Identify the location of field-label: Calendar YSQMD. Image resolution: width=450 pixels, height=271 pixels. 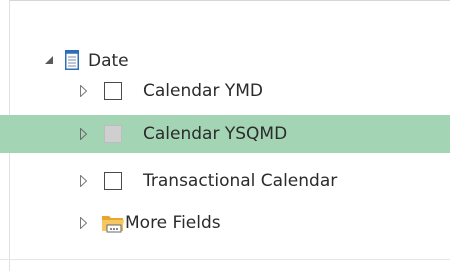
(215, 134).